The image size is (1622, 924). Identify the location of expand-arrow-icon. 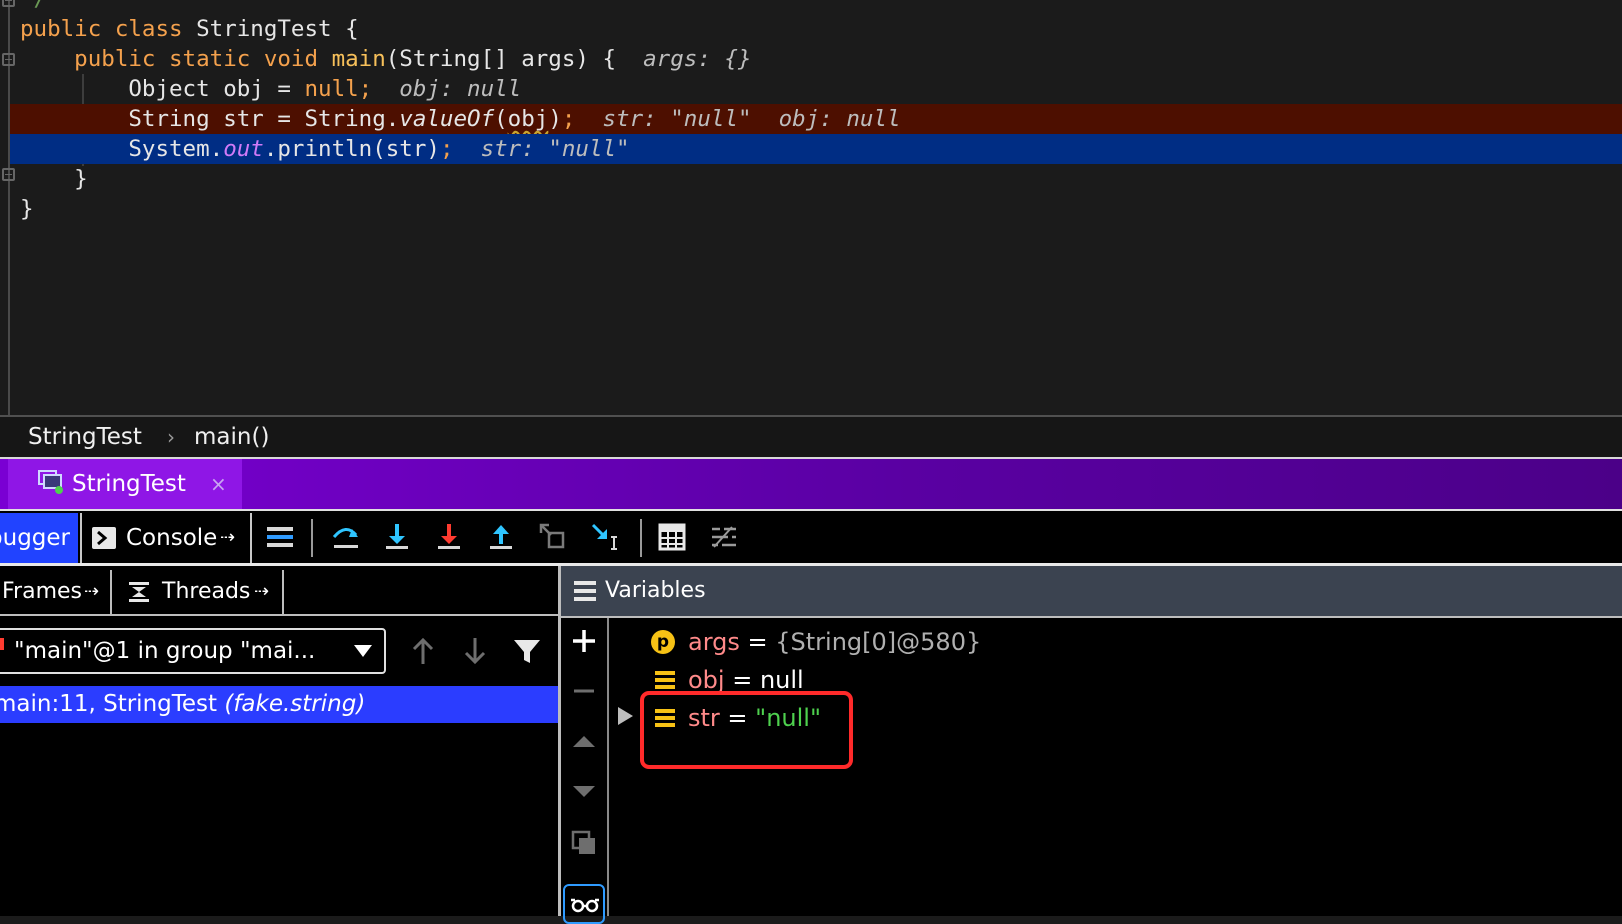
(625, 716).